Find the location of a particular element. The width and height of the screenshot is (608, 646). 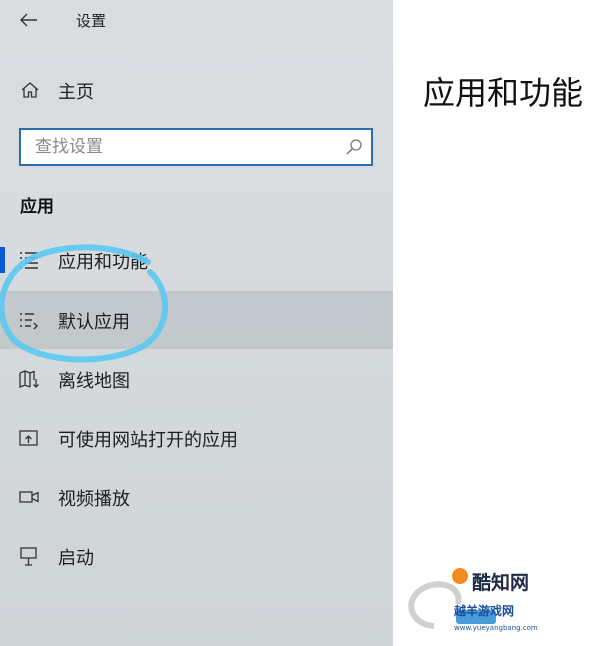

watermark-text-2: 越羊游戏网 is located at coordinates (484, 611).